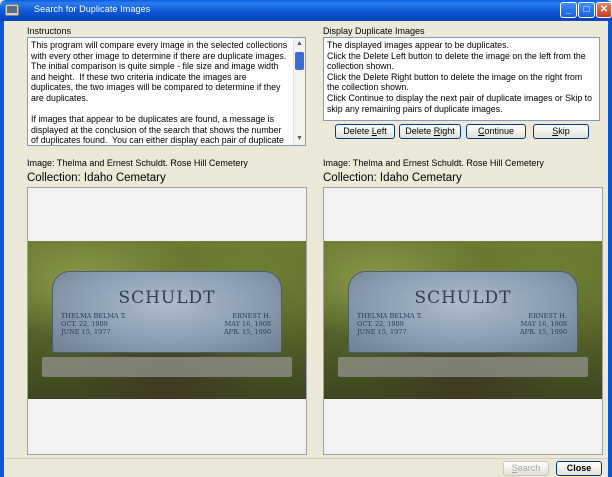  Describe the element at coordinates (463, 298) in the screenshot. I see `right-stone-name: SCHULDT` at that location.